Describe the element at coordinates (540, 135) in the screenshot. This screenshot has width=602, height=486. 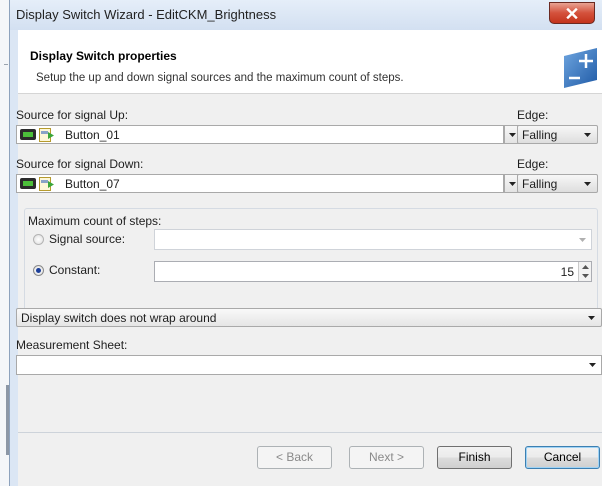
I see `signal-up-edge-value: Falling` at that location.